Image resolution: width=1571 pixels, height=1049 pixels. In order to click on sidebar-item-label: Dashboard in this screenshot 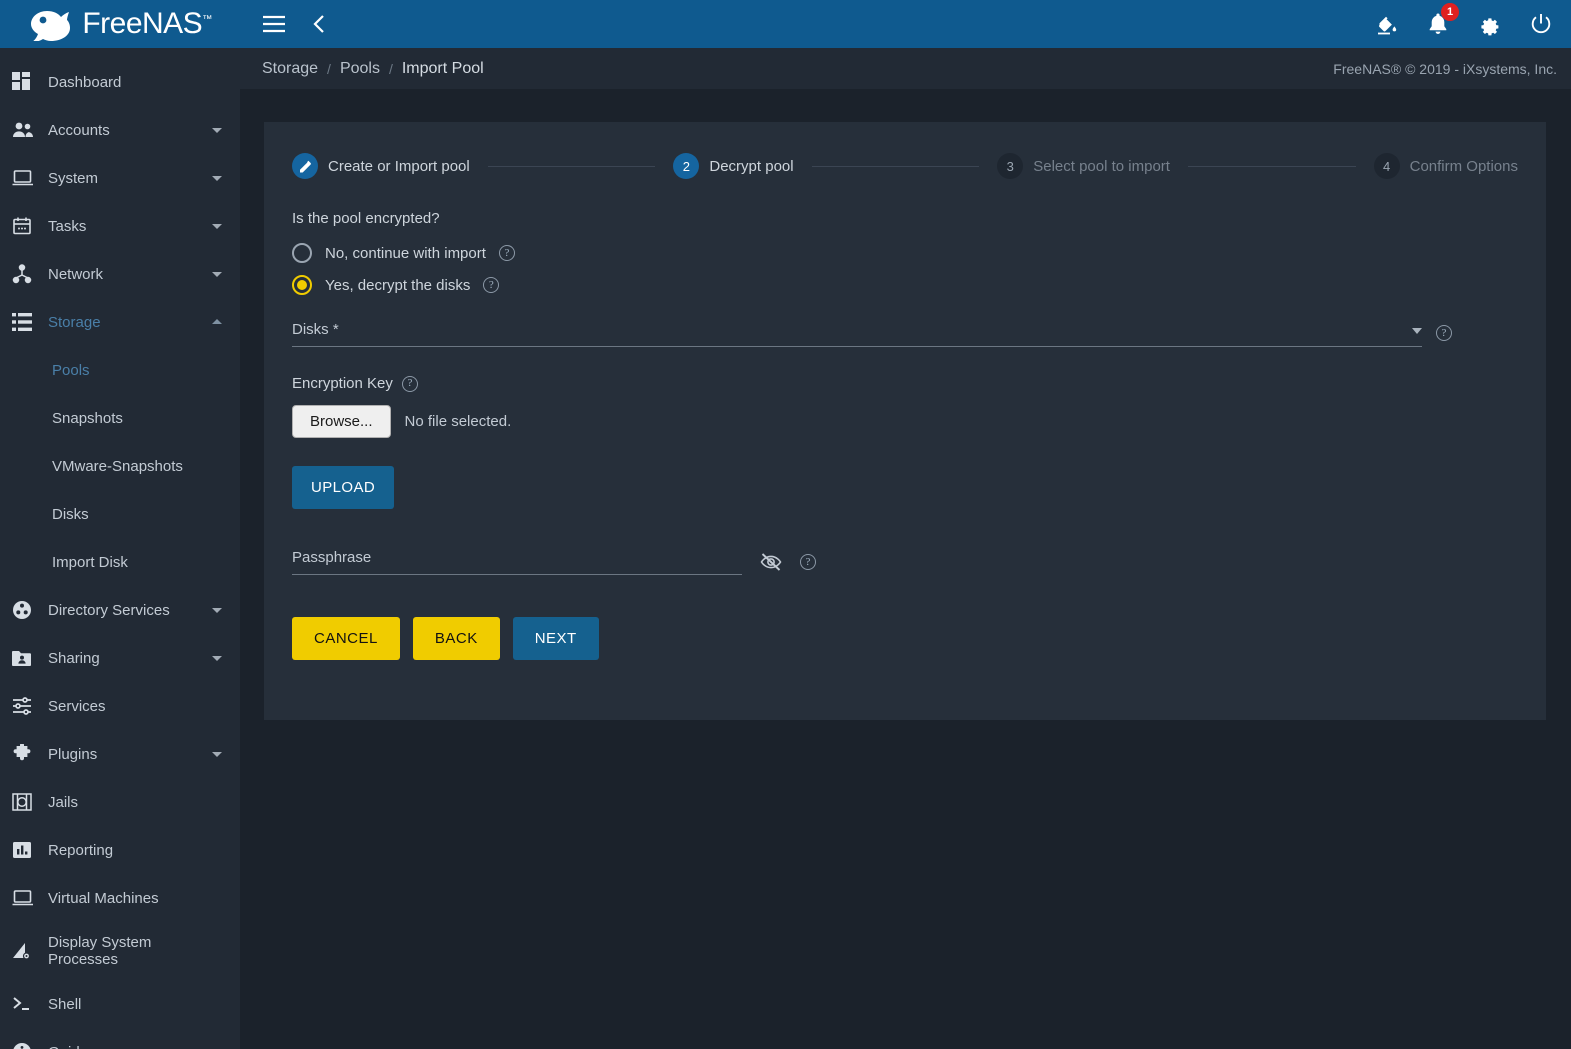, I will do `click(85, 82)`.